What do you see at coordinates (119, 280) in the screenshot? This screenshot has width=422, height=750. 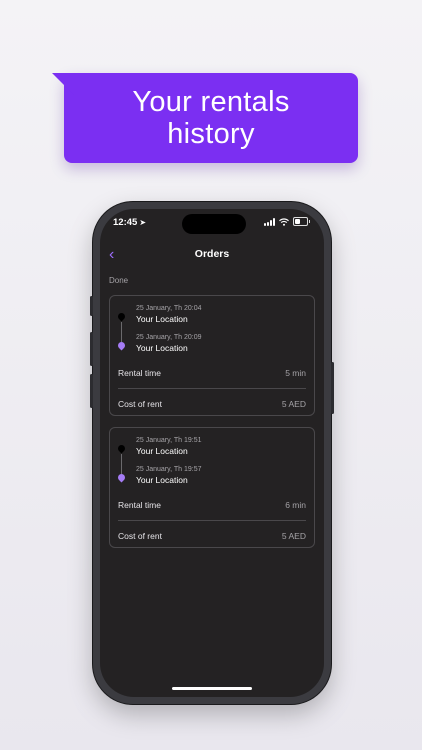 I see `section-label-done: Done` at bounding box center [119, 280].